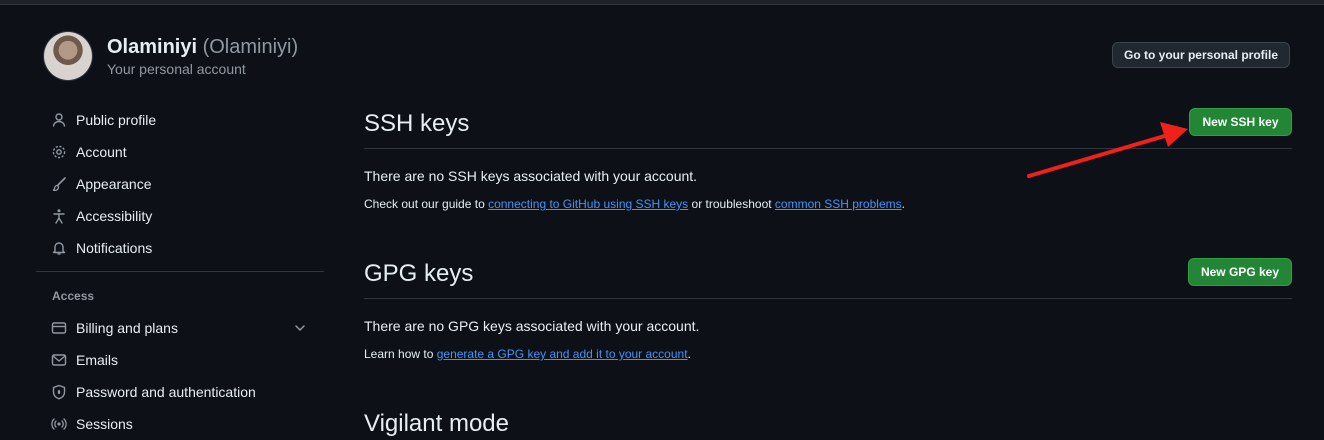 The image size is (1324, 440). Describe the element at coordinates (152, 47) in the screenshot. I see `display-name: Olaminiyi` at that location.